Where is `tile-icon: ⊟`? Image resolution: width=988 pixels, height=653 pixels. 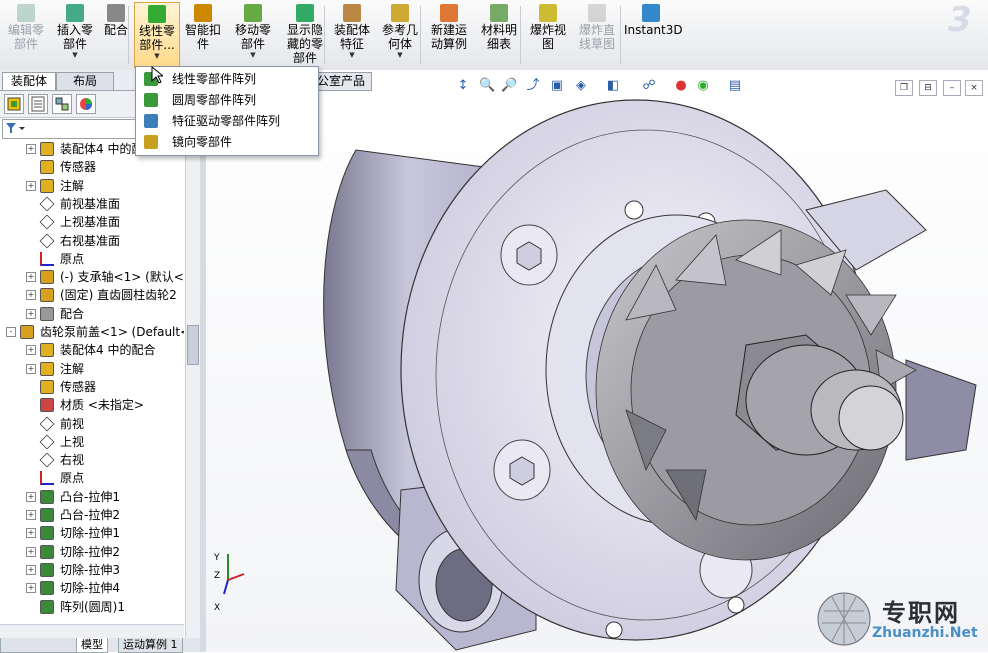
tile-icon: ⊟ is located at coordinates (928, 88).